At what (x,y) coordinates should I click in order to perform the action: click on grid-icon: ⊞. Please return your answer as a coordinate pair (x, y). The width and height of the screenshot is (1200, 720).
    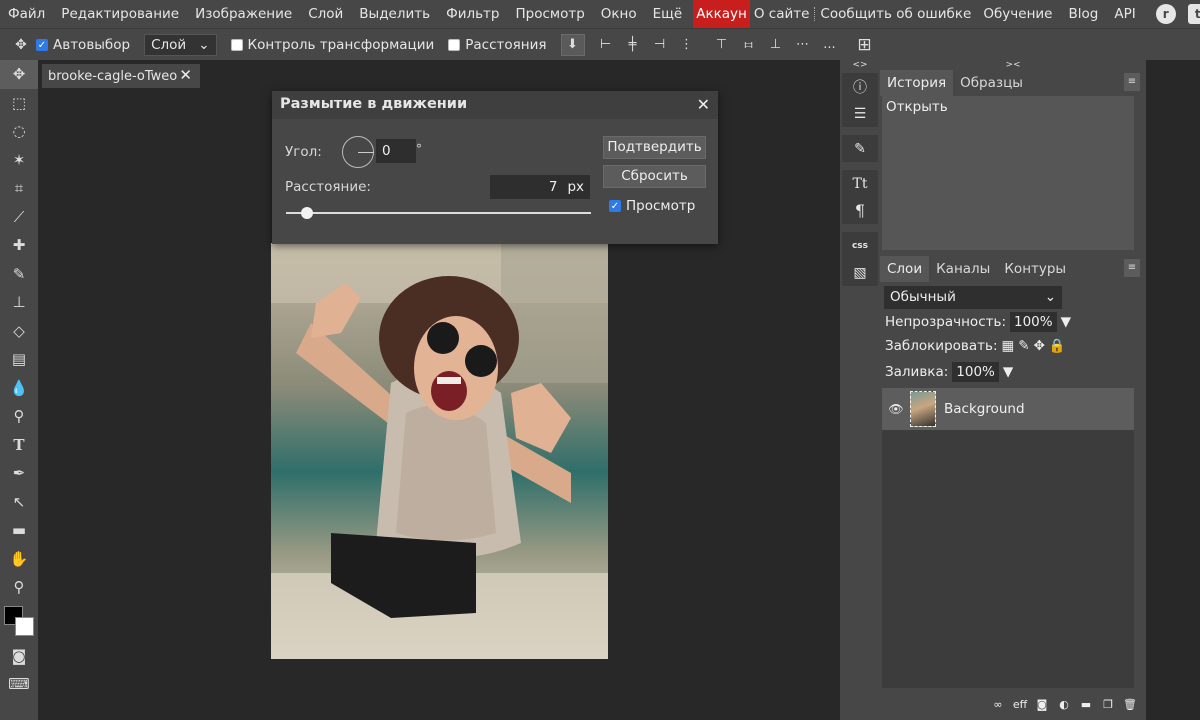
    Looking at the image, I should click on (865, 45).